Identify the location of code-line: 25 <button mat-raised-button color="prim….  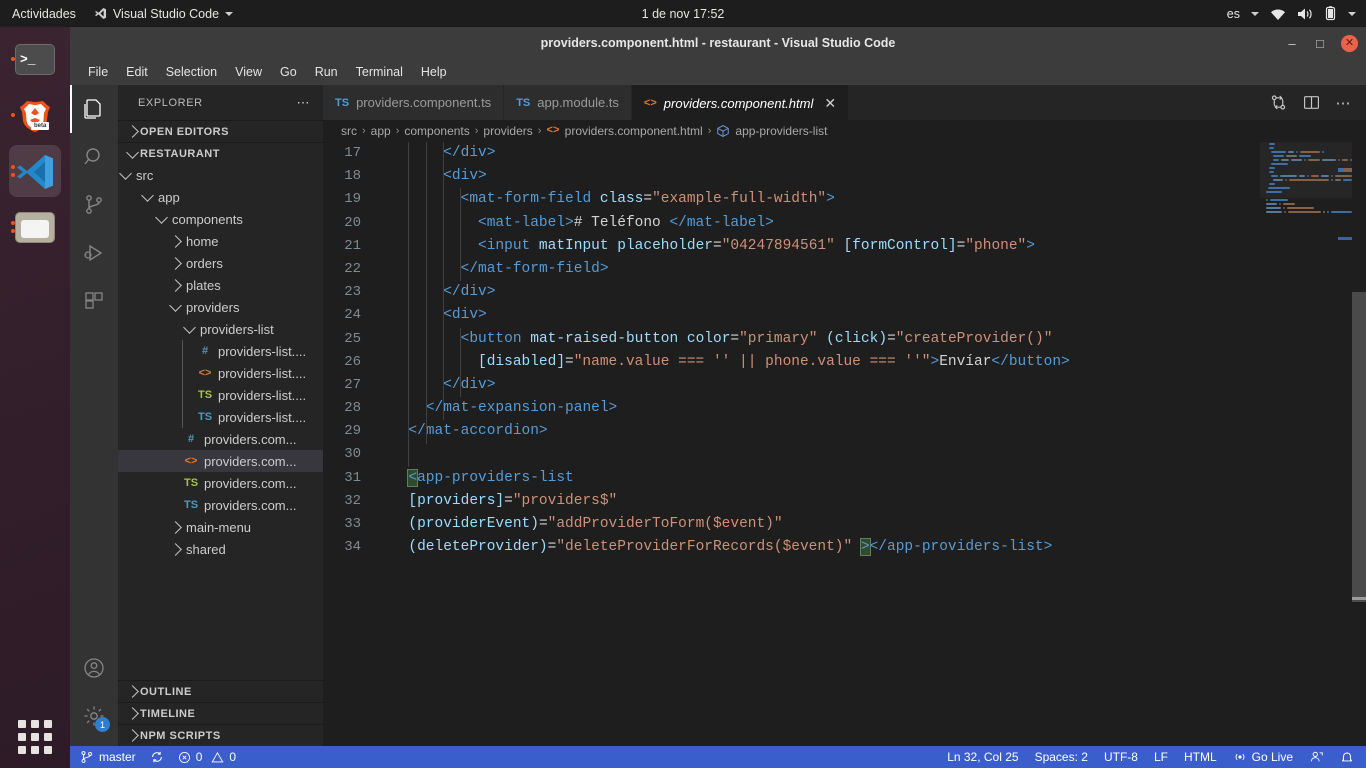
(844, 339).